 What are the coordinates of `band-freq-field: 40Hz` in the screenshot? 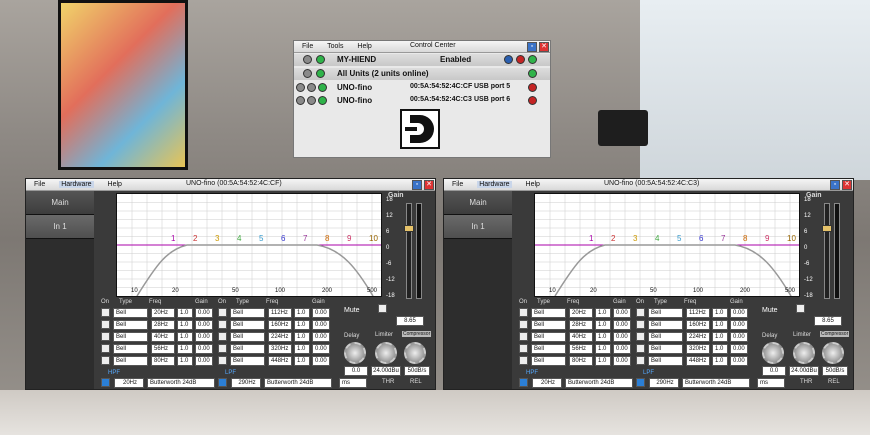 It's located at (163, 337).